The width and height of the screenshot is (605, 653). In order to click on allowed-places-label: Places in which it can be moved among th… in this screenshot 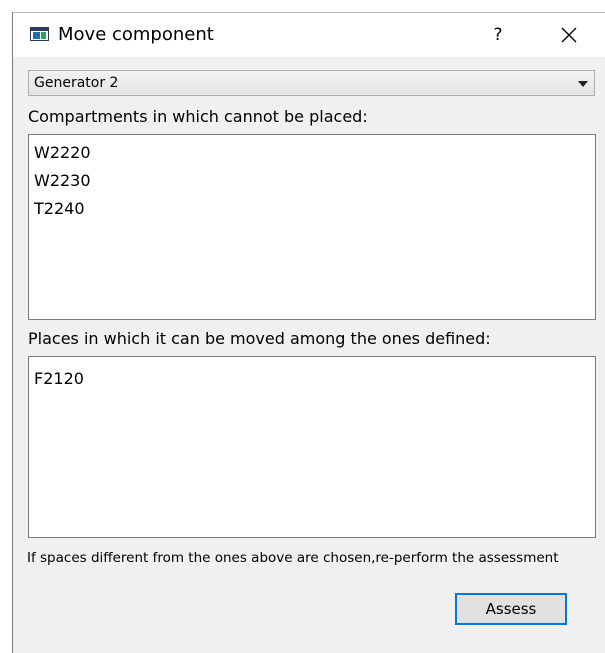, I will do `click(259, 338)`.